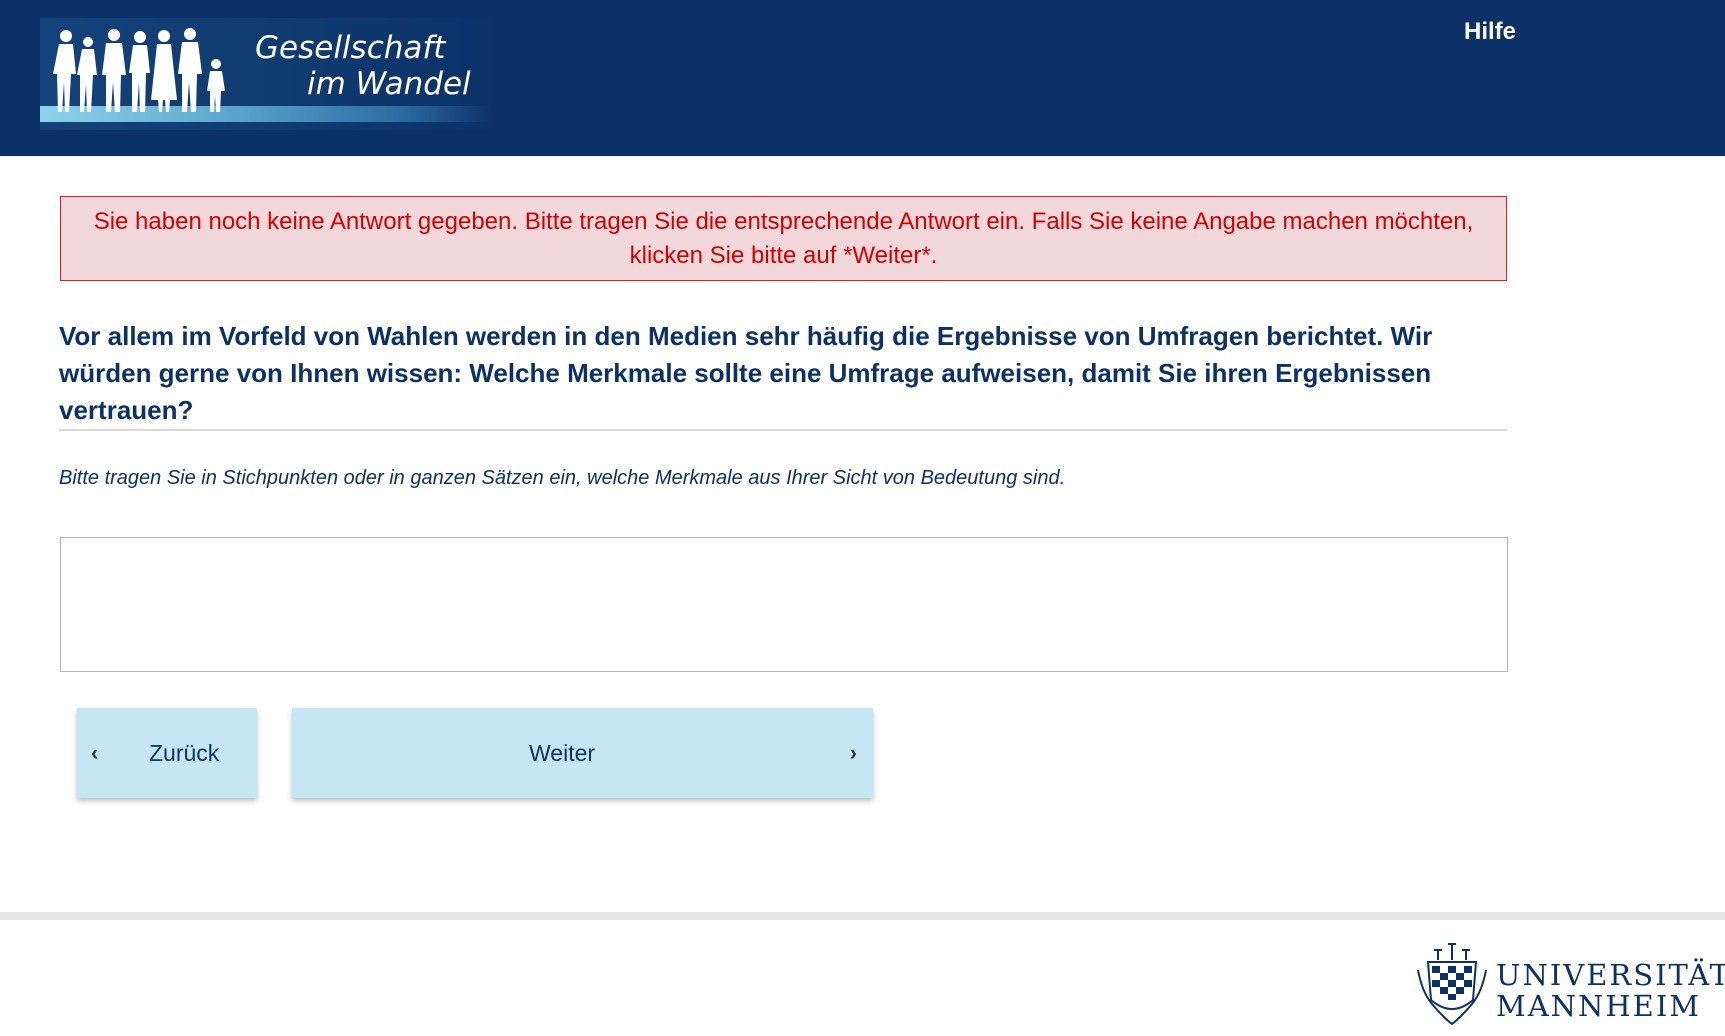 This screenshot has height=1036, width=1725. What do you see at coordinates (1490, 32) in the screenshot?
I see `help-link: Hilfe` at bounding box center [1490, 32].